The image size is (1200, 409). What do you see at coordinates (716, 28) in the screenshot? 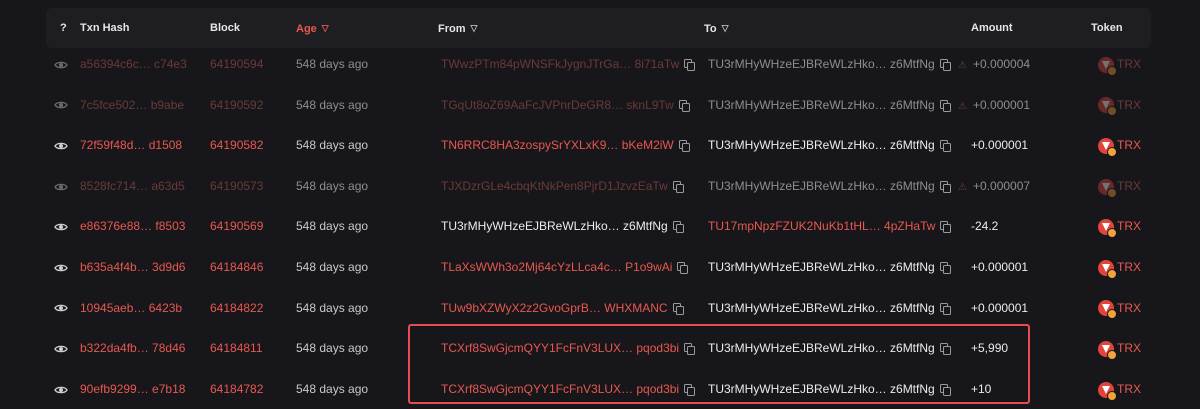
I see `to-column-header: To ▽` at bounding box center [716, 28].